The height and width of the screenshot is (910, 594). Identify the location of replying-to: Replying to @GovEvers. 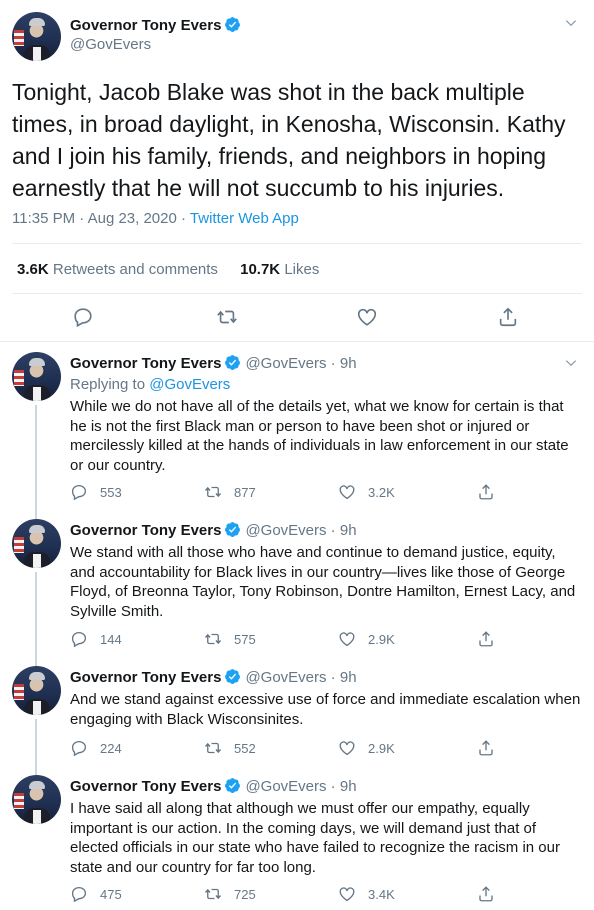
(150, 384).